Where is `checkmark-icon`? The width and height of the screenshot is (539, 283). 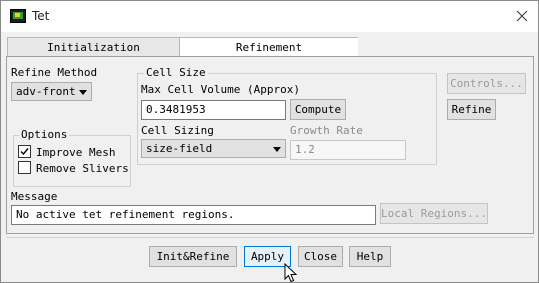 checkmark-icon is located at coordinates (24, 152).